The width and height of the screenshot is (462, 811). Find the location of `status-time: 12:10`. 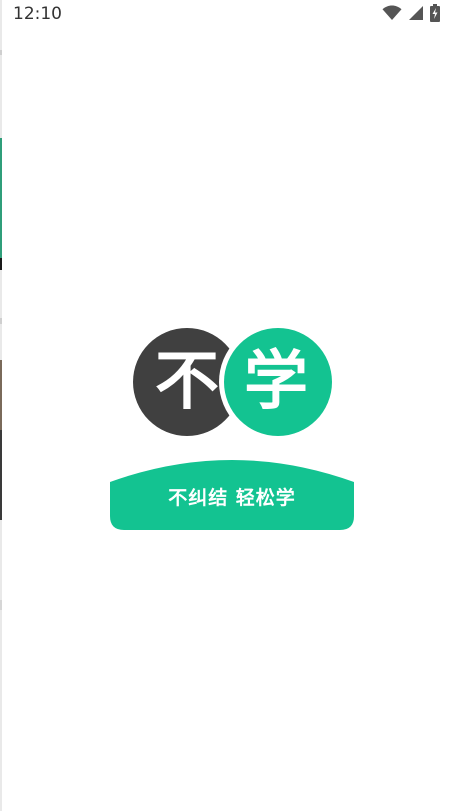

status-time: 12:10 is located at coordinates (37, 14).